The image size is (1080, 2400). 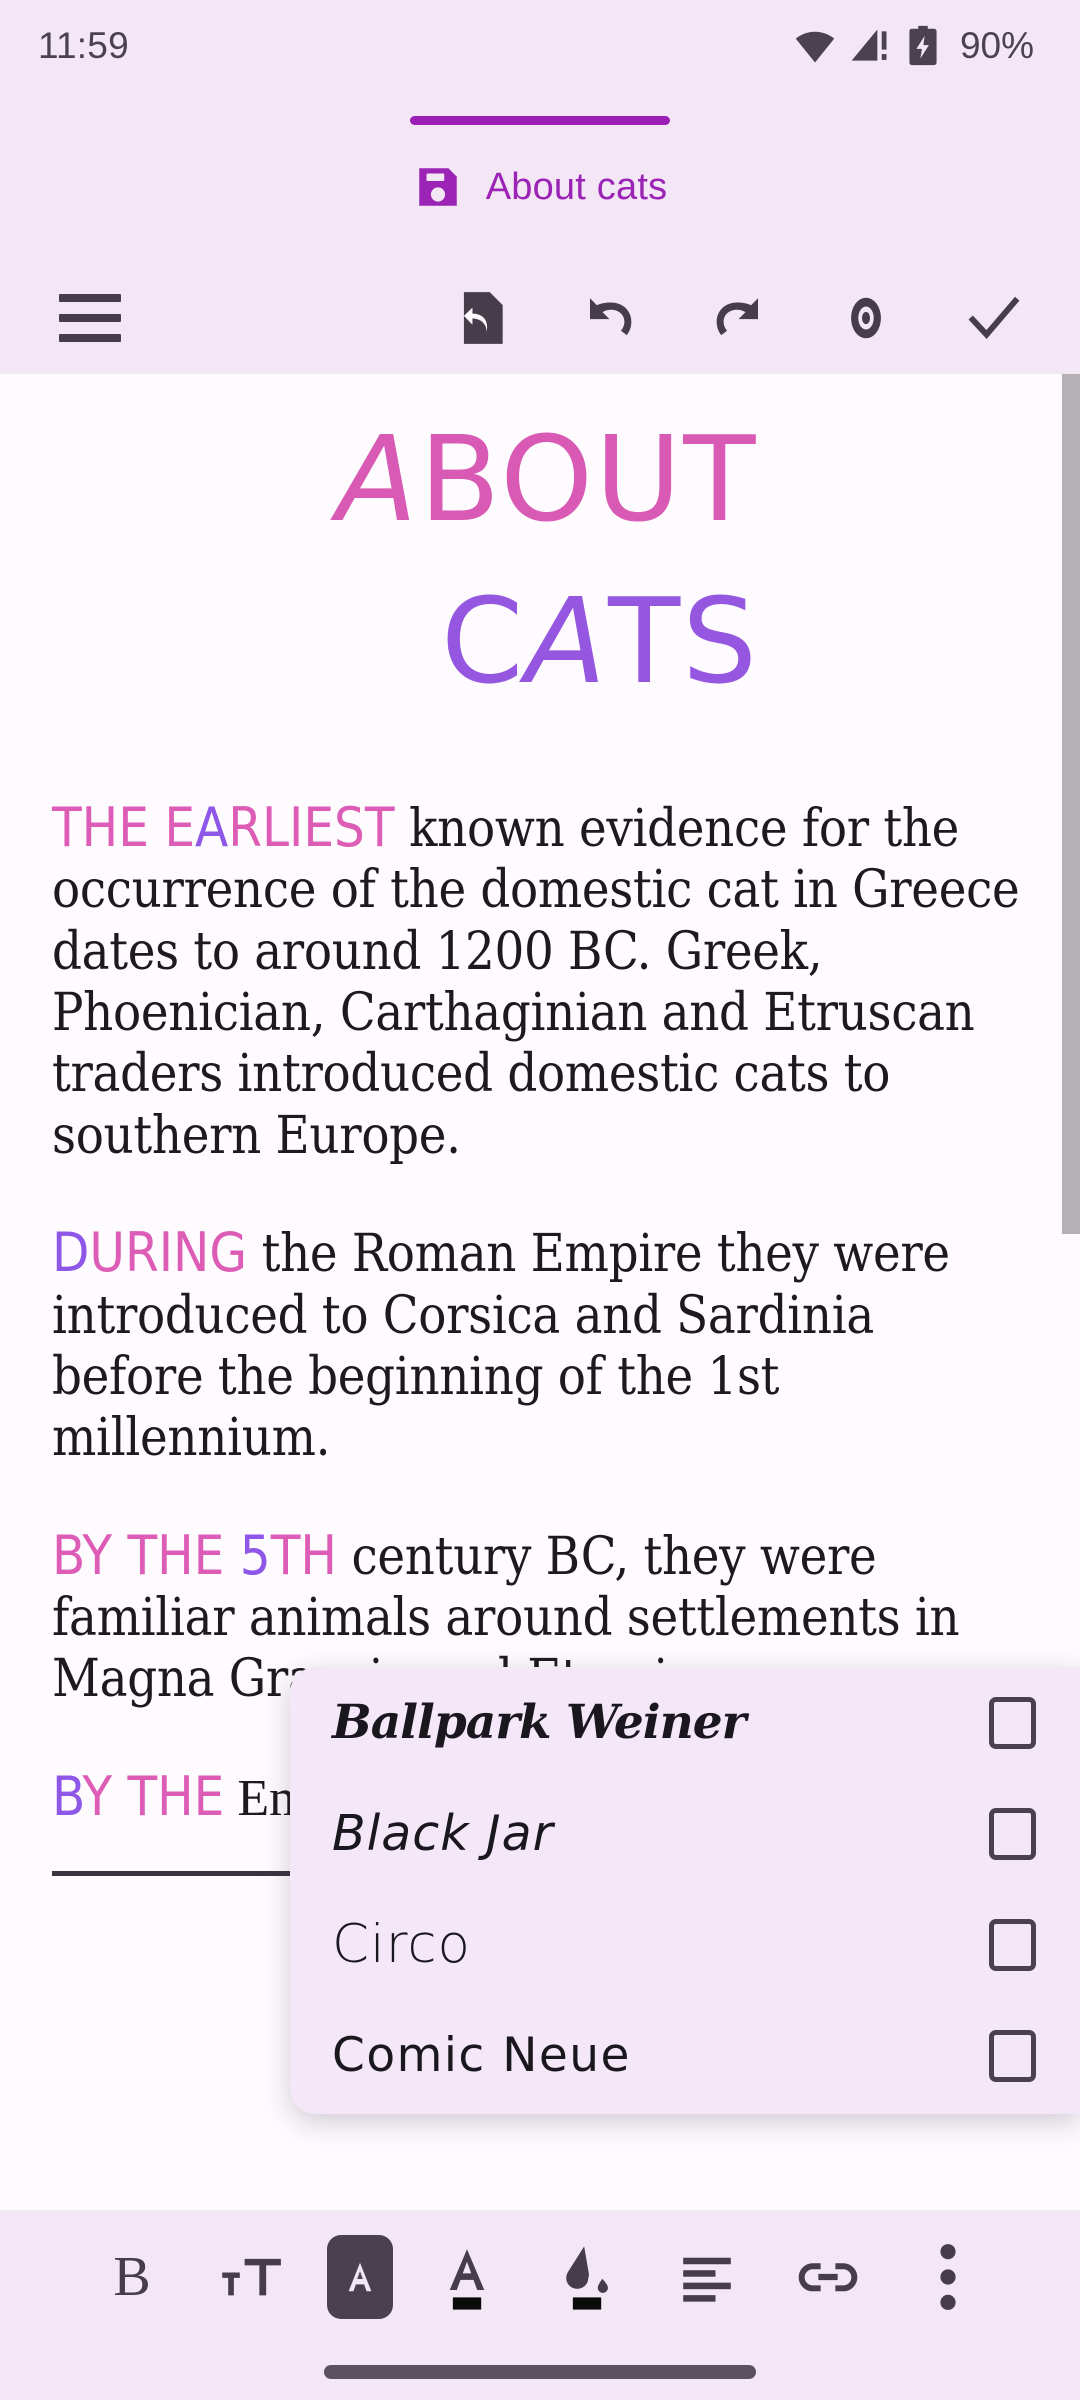 I want to click on font-option-black-jar: Black Jar, so click(x=685, y=1833).